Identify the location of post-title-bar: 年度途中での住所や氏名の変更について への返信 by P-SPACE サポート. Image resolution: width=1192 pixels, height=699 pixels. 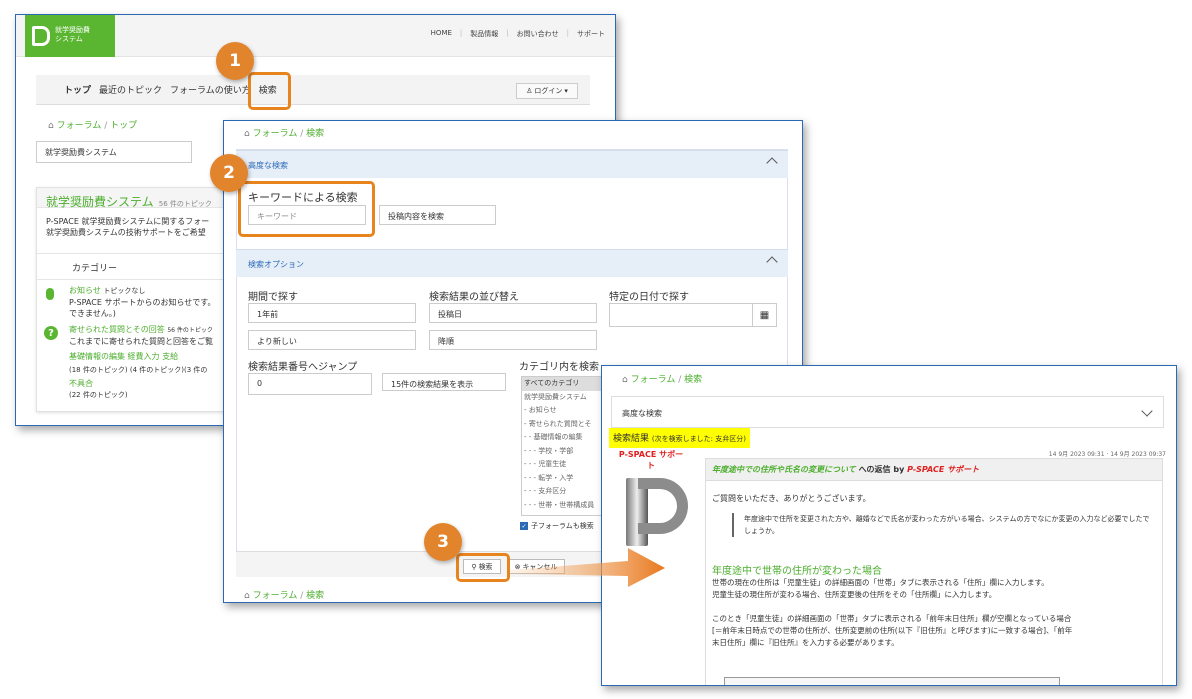
(934, 470).